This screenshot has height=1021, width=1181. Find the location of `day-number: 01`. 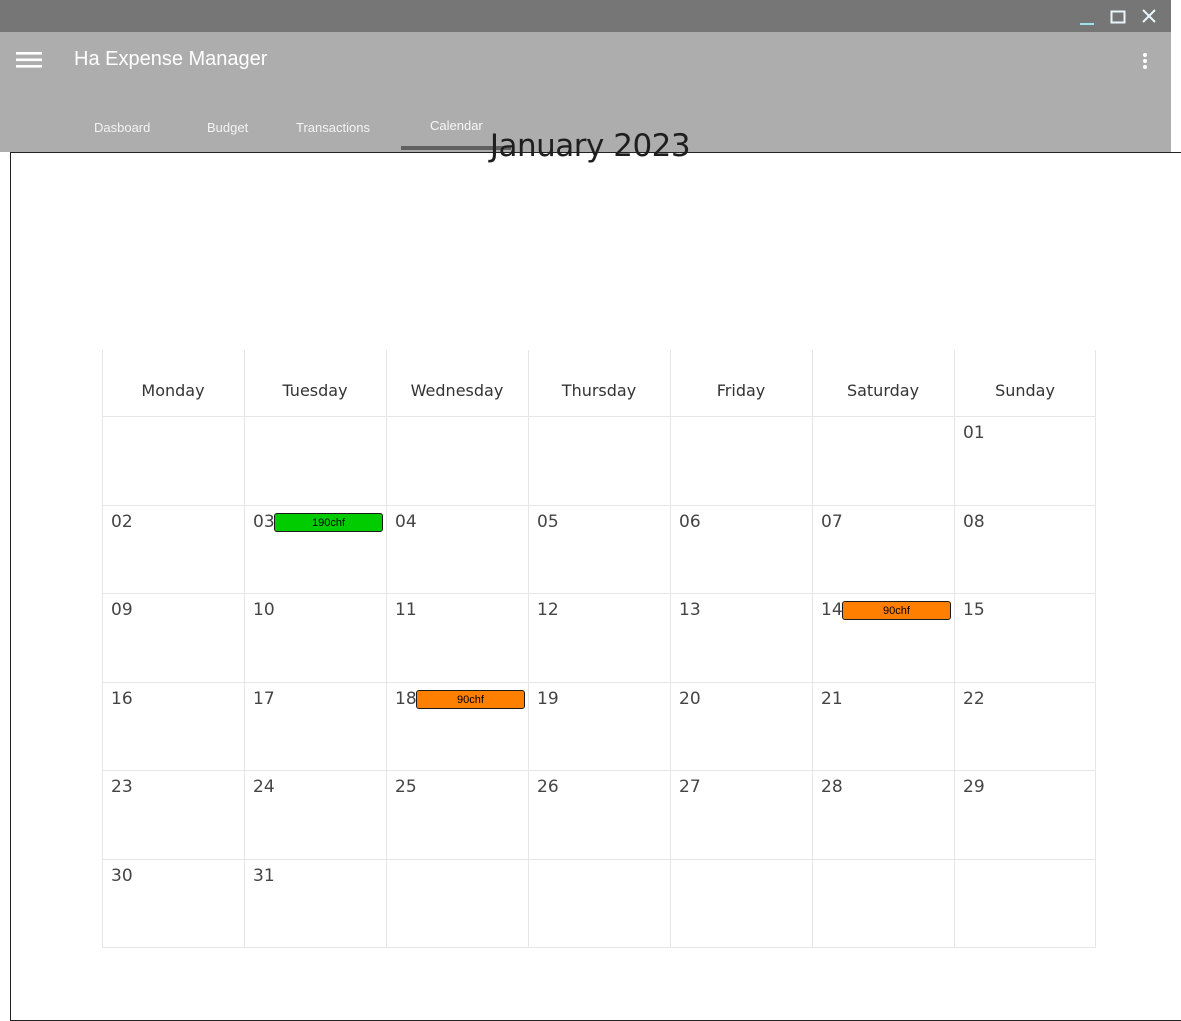

day-number: 01 is located at coordinates (974, 433).